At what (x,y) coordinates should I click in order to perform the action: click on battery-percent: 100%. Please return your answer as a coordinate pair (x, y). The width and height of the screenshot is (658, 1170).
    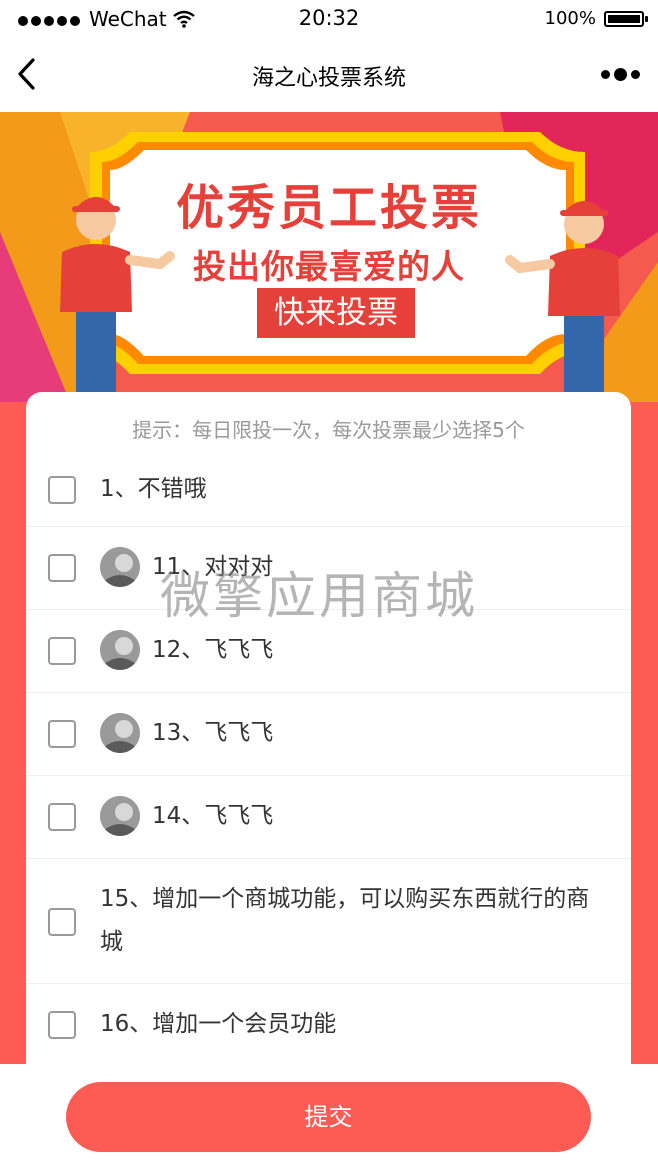
    Looking at the image, I should click on (570, 18).